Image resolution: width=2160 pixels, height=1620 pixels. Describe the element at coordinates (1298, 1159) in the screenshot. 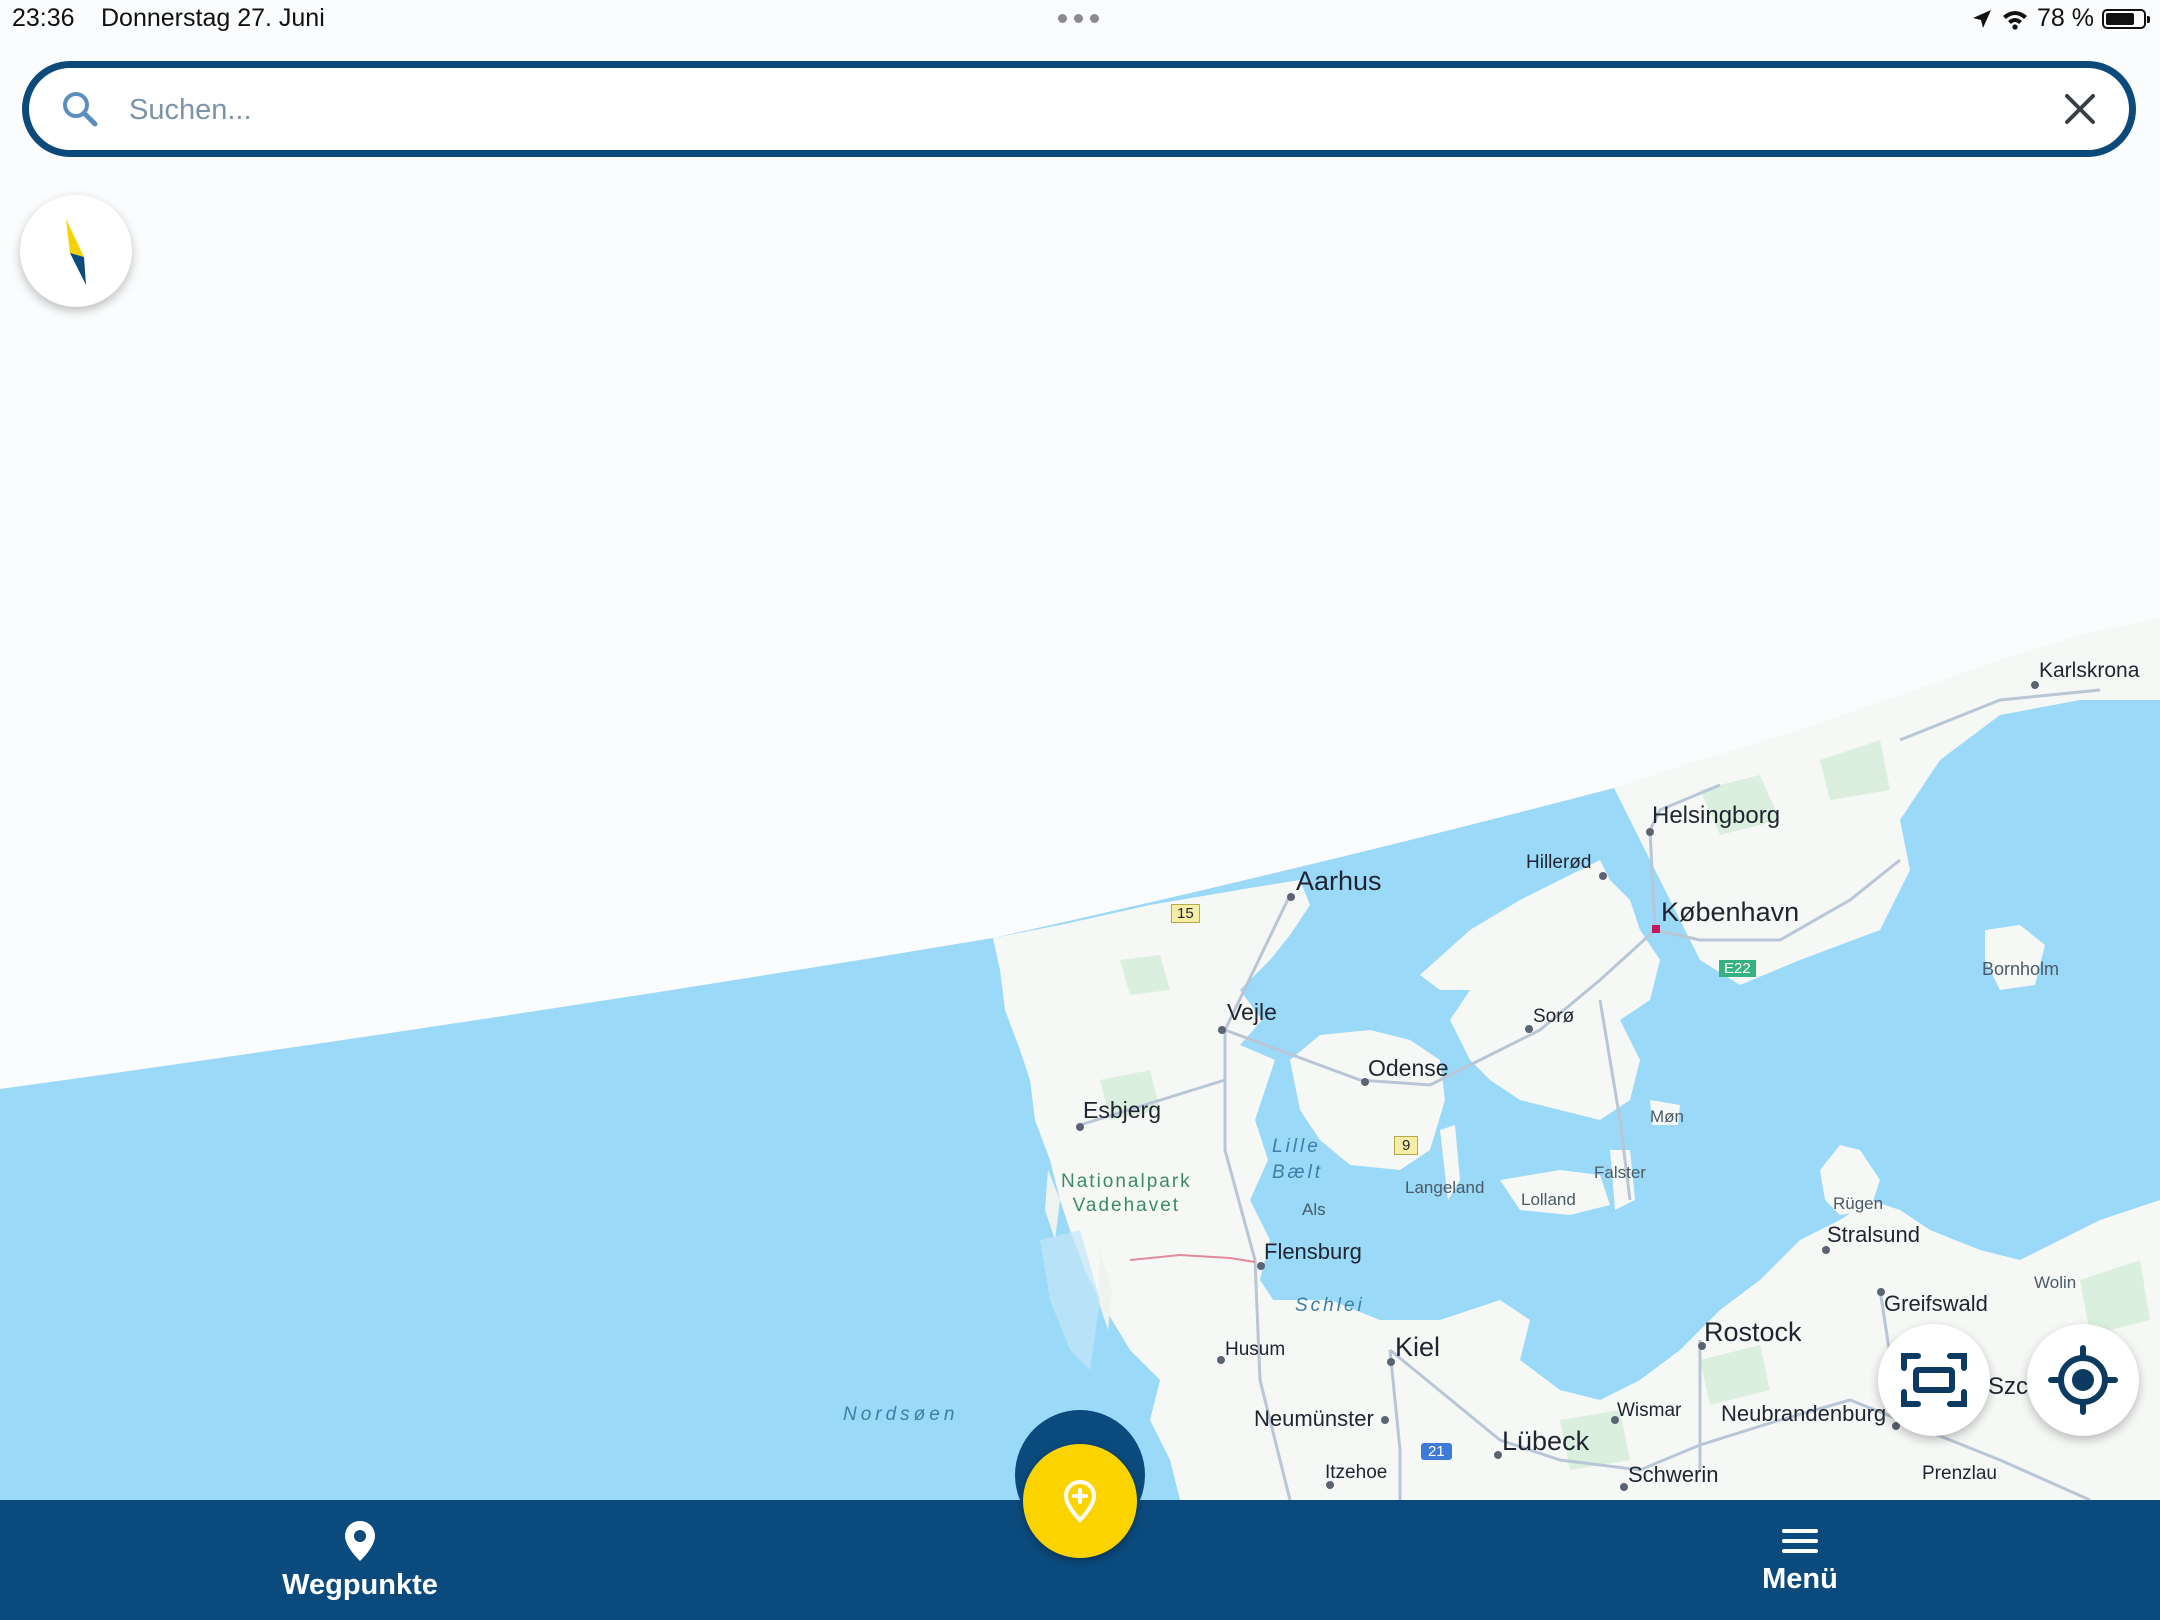

I see `label-lille-baelt: Lille Bælt` at that location.